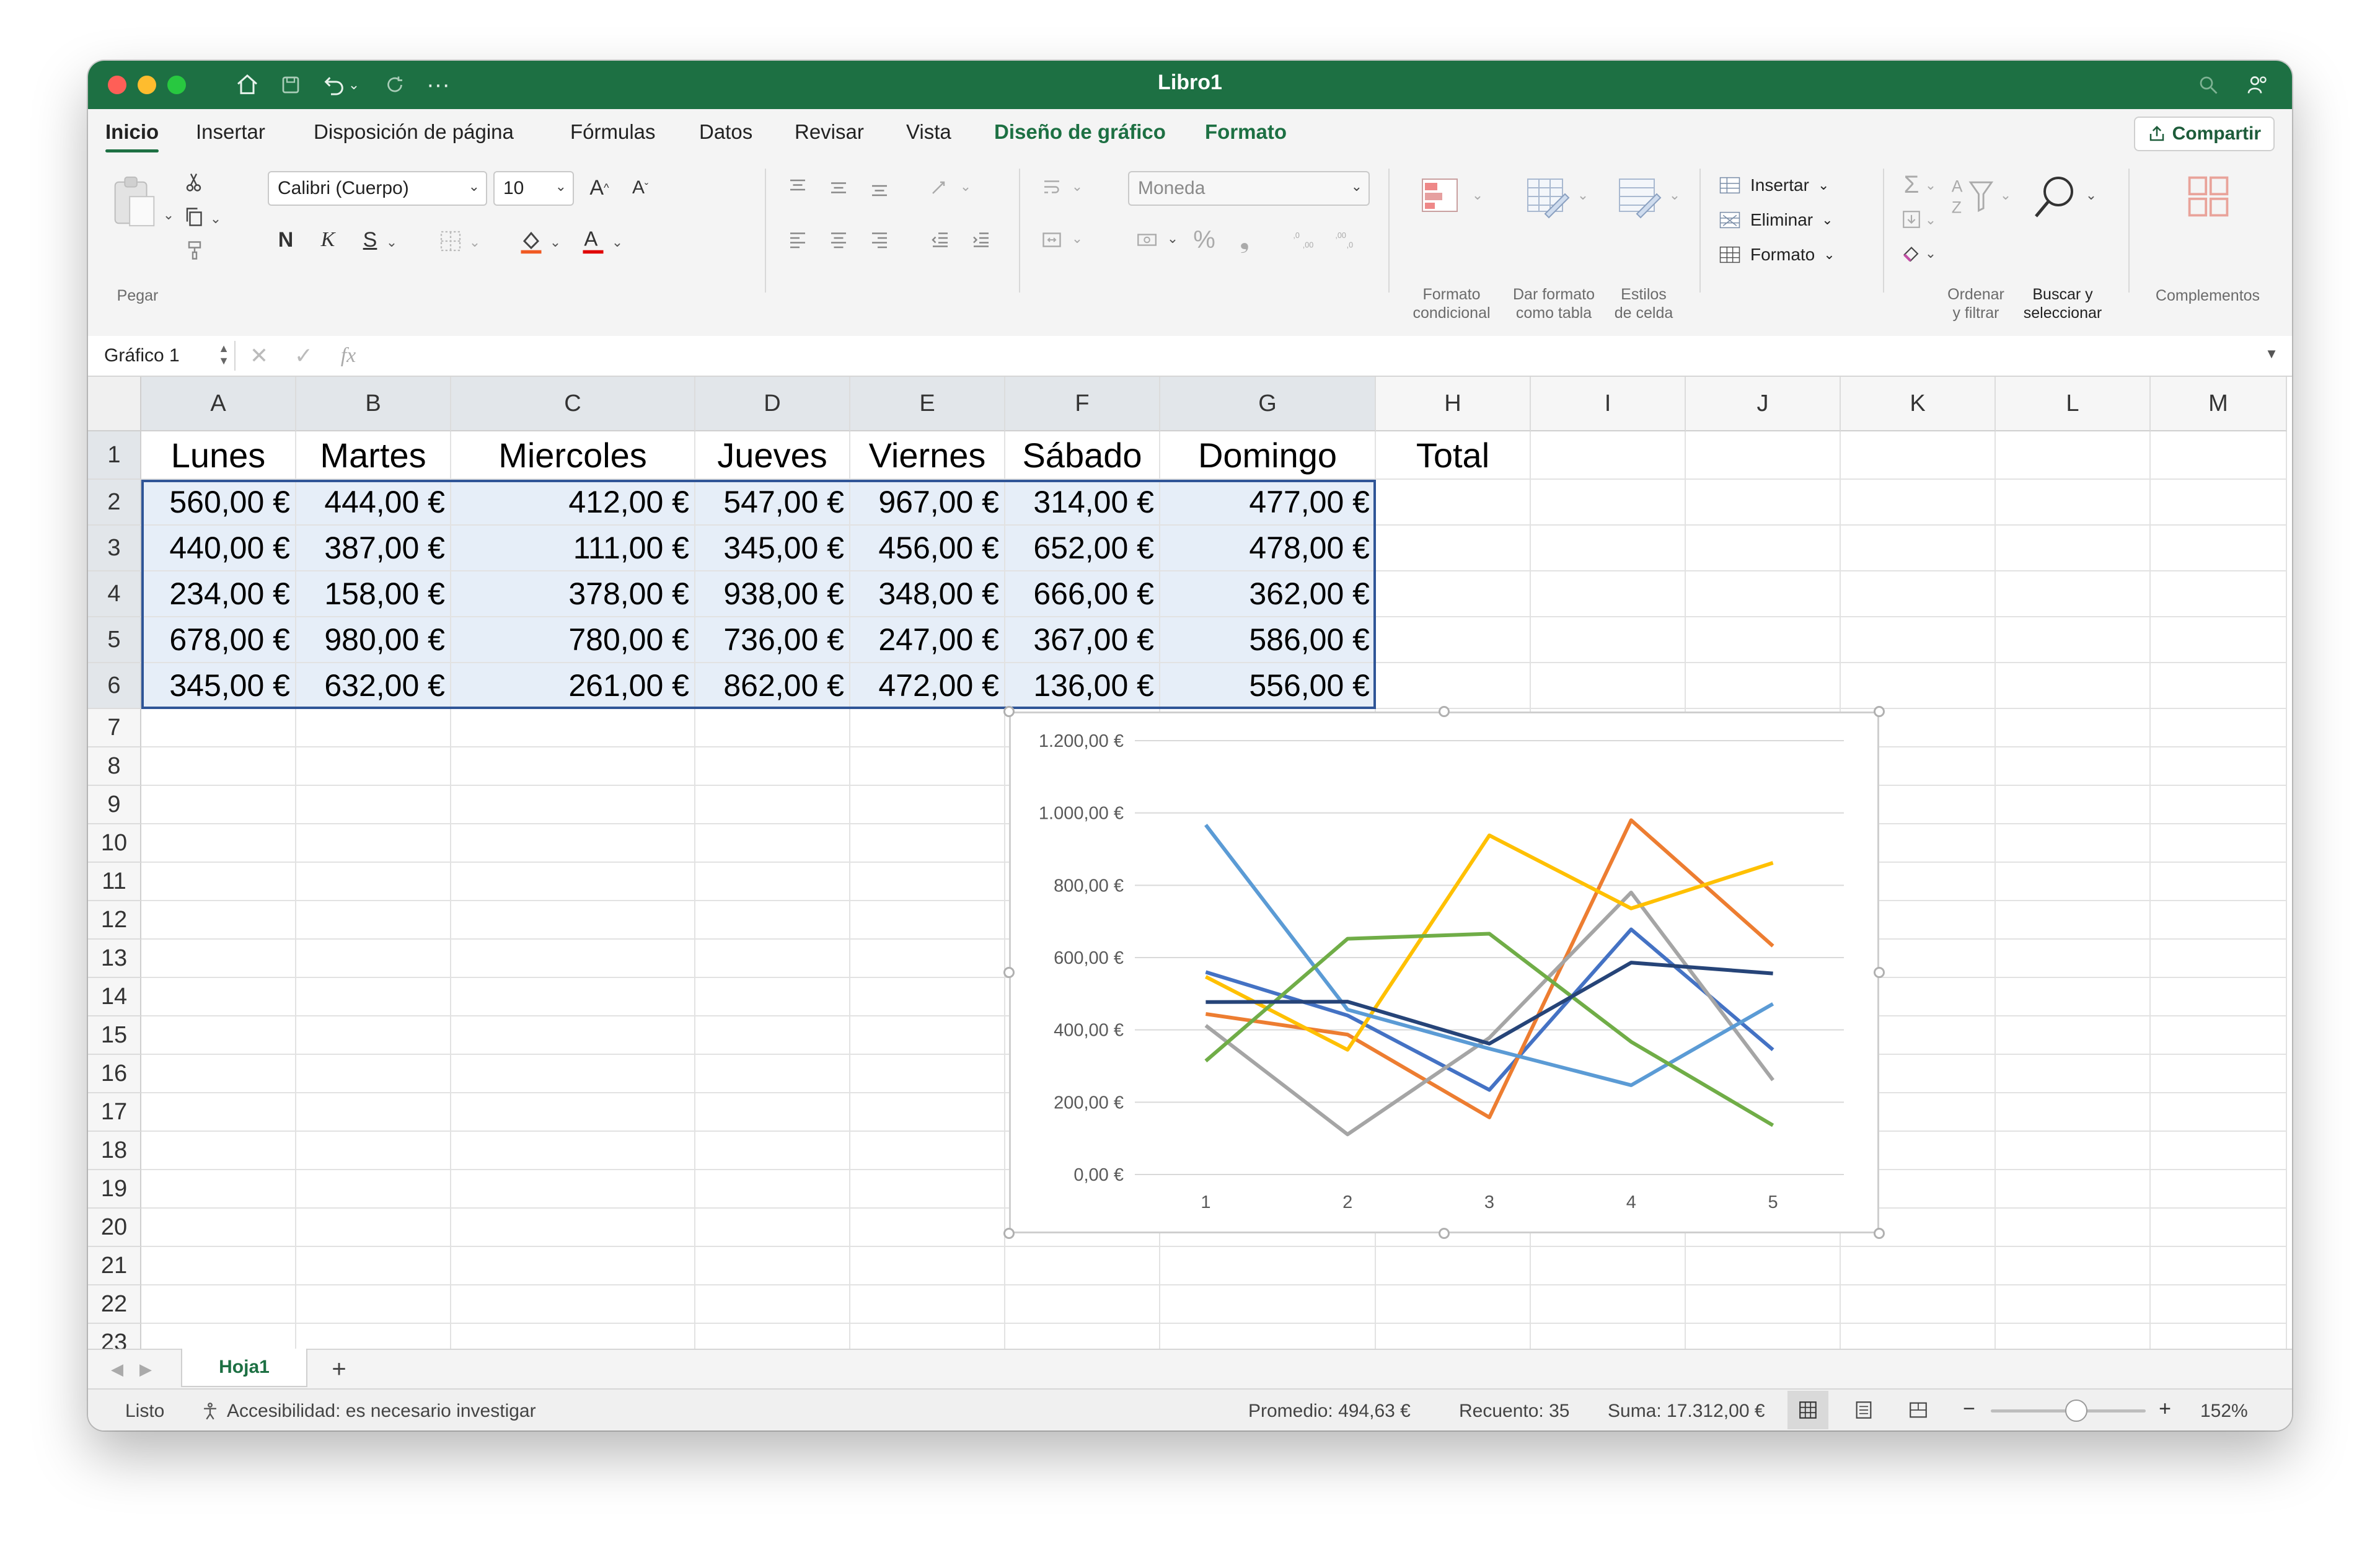  I want to click on data-cell: 387,00 €, so click(373, 548).